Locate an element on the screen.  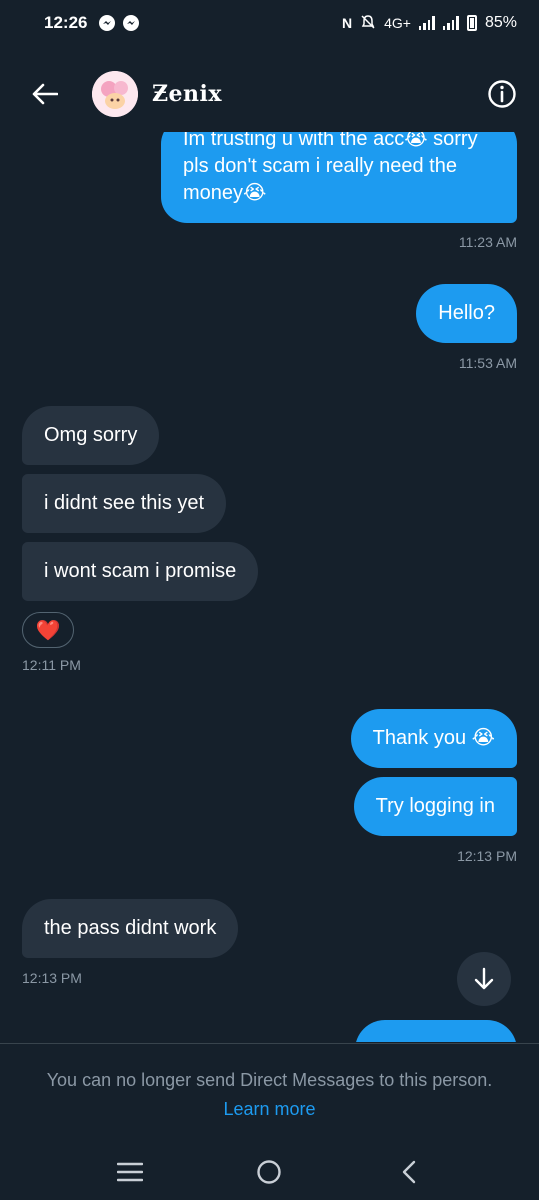
message-timestamp: 11:53 AM is located at coordinates (487, 363).